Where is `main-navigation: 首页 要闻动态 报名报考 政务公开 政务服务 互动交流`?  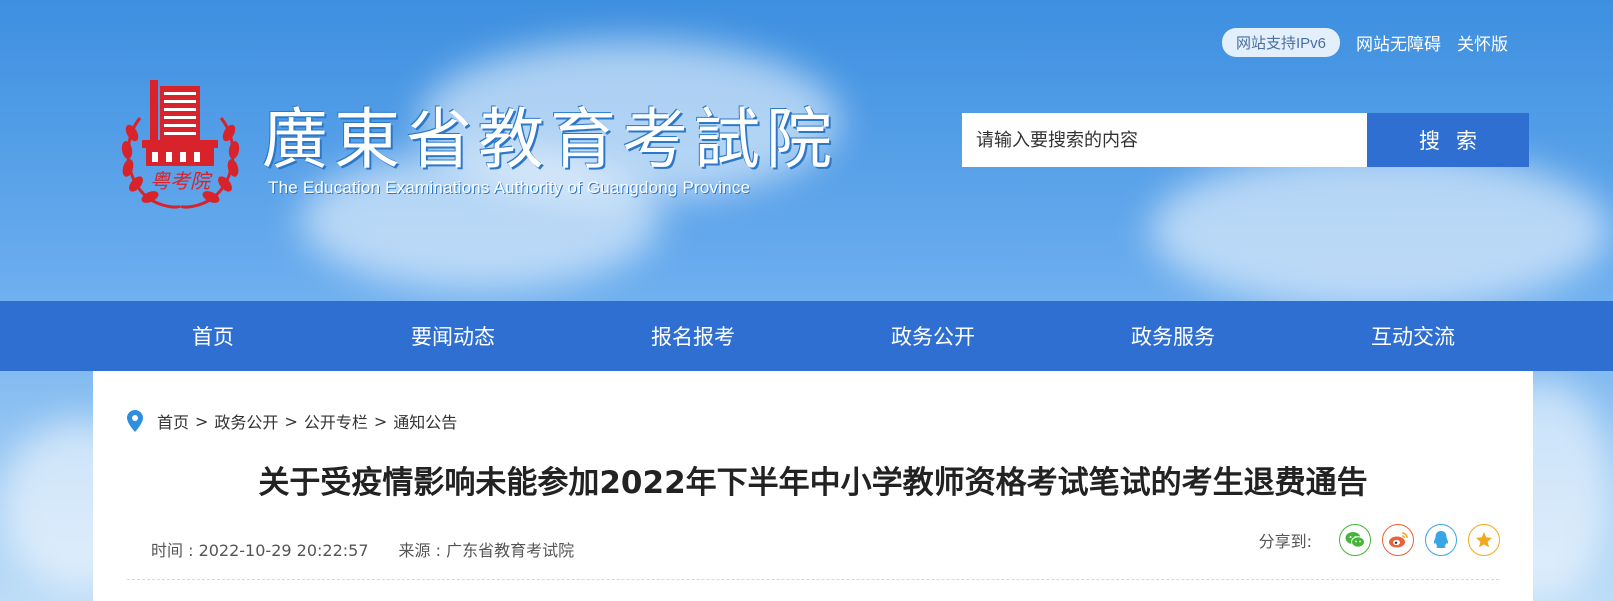
main-navigation: 首页 要闻动态 报名报考 政务公开 政务服务 互动交流 is located at coordinates (806, 336).